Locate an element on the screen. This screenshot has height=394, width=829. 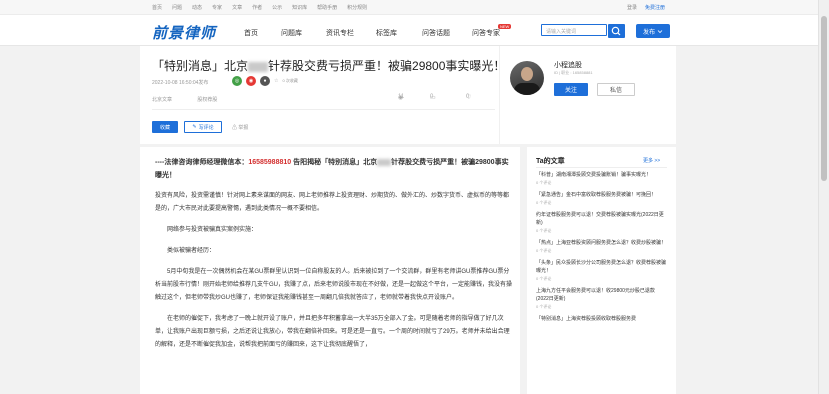
report-label: 举报 is located at coordinates (243, 128).